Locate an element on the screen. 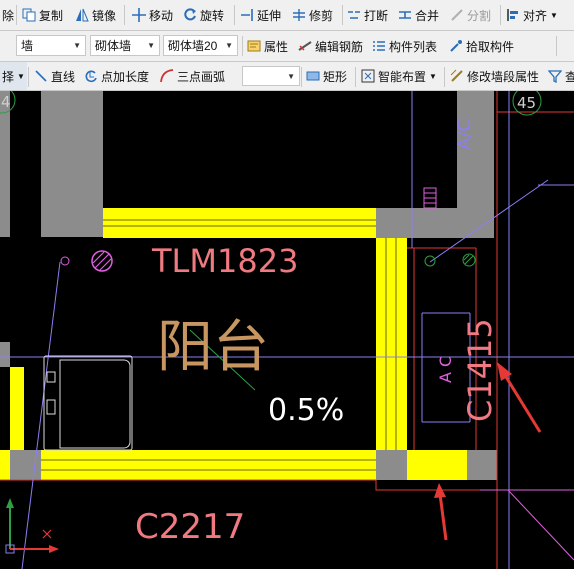 This screenshot has width=574, height=569. annotation-ac-top: A/C is located at coordinates (464, 134).